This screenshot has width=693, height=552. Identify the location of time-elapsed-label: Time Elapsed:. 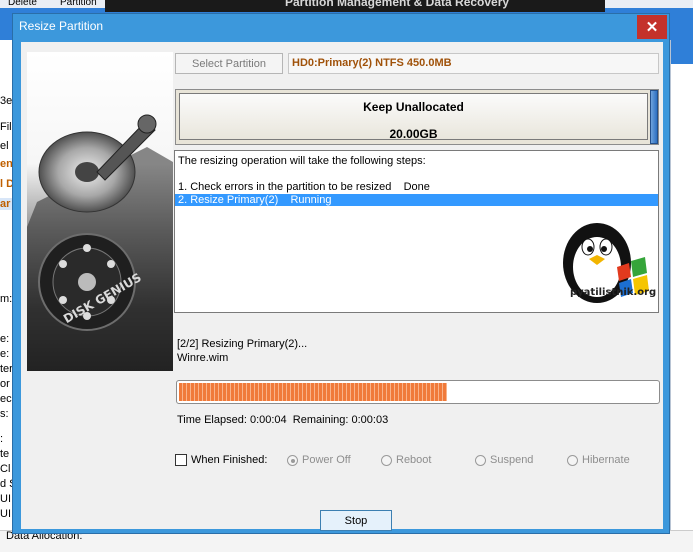
(212, 420).